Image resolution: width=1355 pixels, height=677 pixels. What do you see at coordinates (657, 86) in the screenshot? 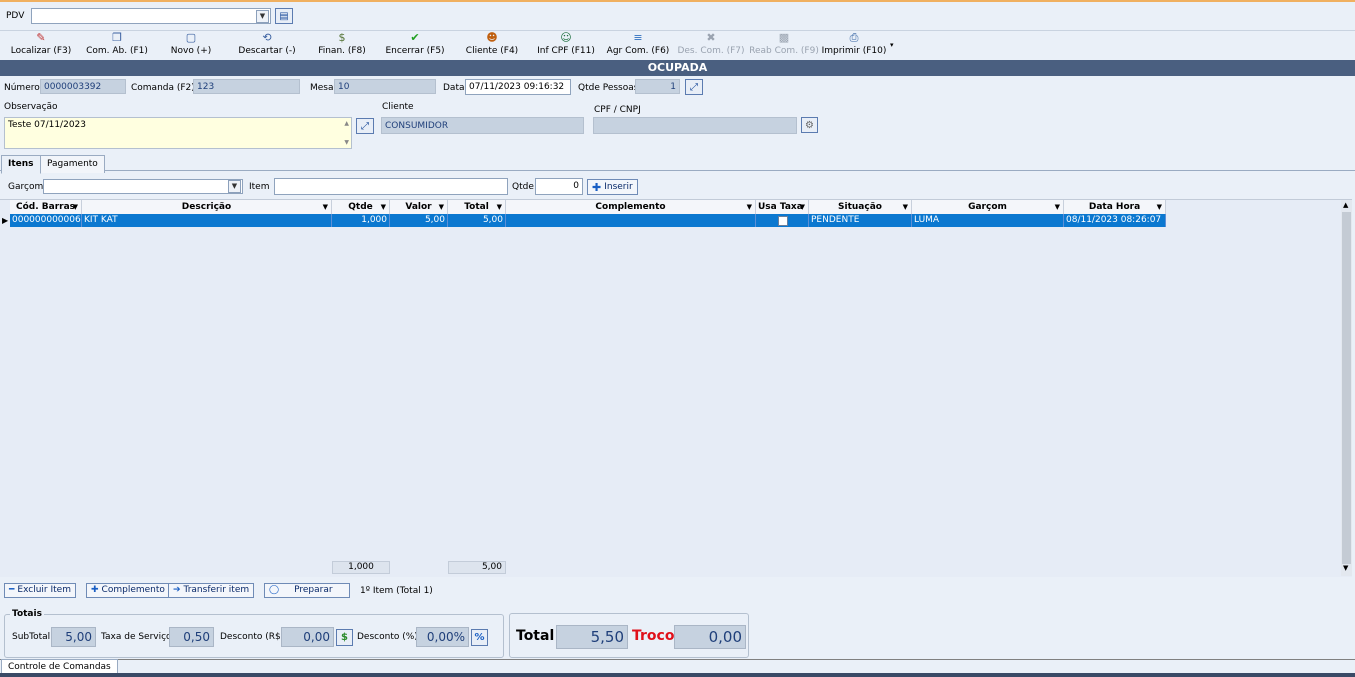
I see `pessoas-field: 1` at bounding box center [657, 86].